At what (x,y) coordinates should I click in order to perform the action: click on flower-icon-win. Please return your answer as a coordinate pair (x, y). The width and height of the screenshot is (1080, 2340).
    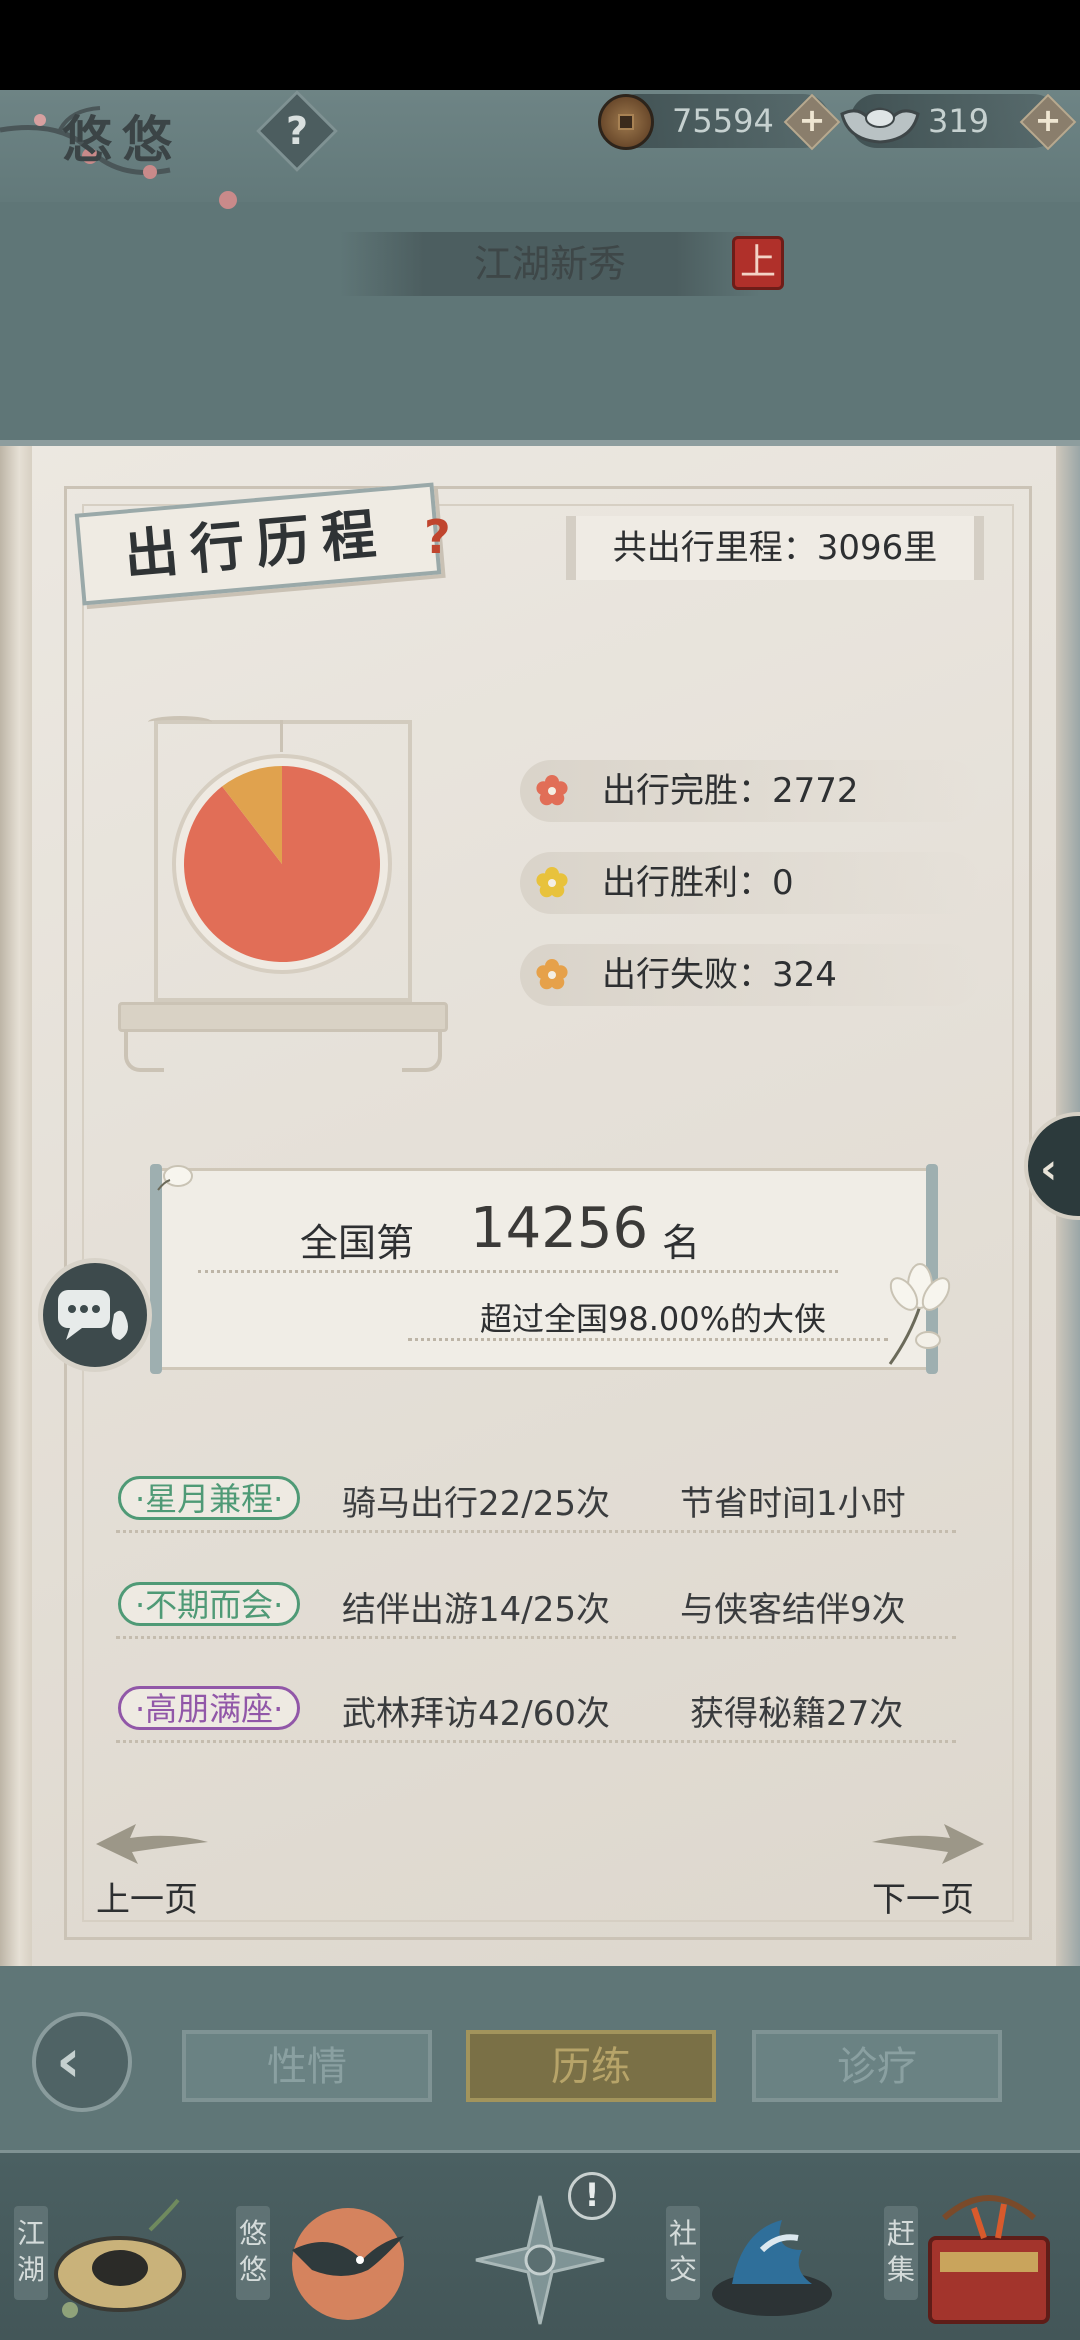
    Looking at the image, I should click on (552, 882).